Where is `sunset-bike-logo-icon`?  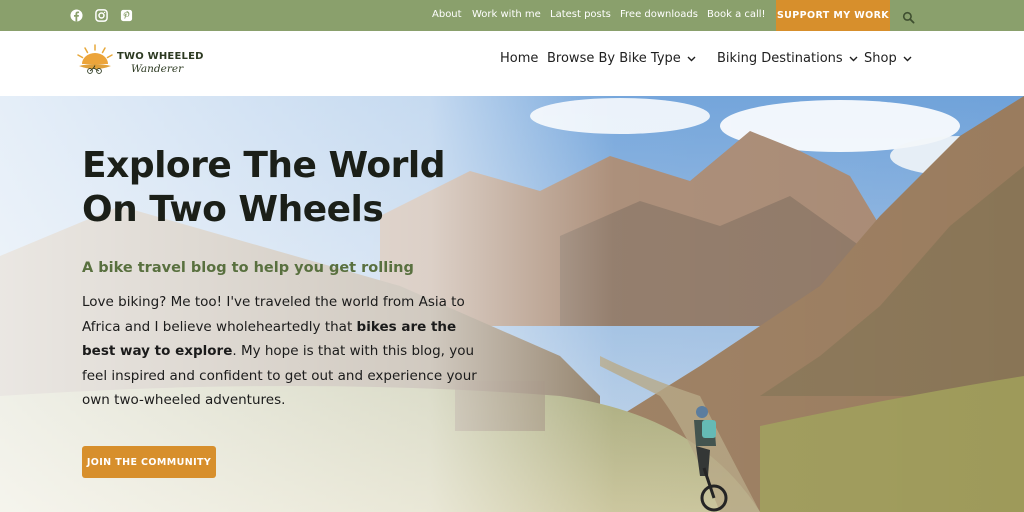 sunset-bike-logo-icon is located at coordinates (95, 59).